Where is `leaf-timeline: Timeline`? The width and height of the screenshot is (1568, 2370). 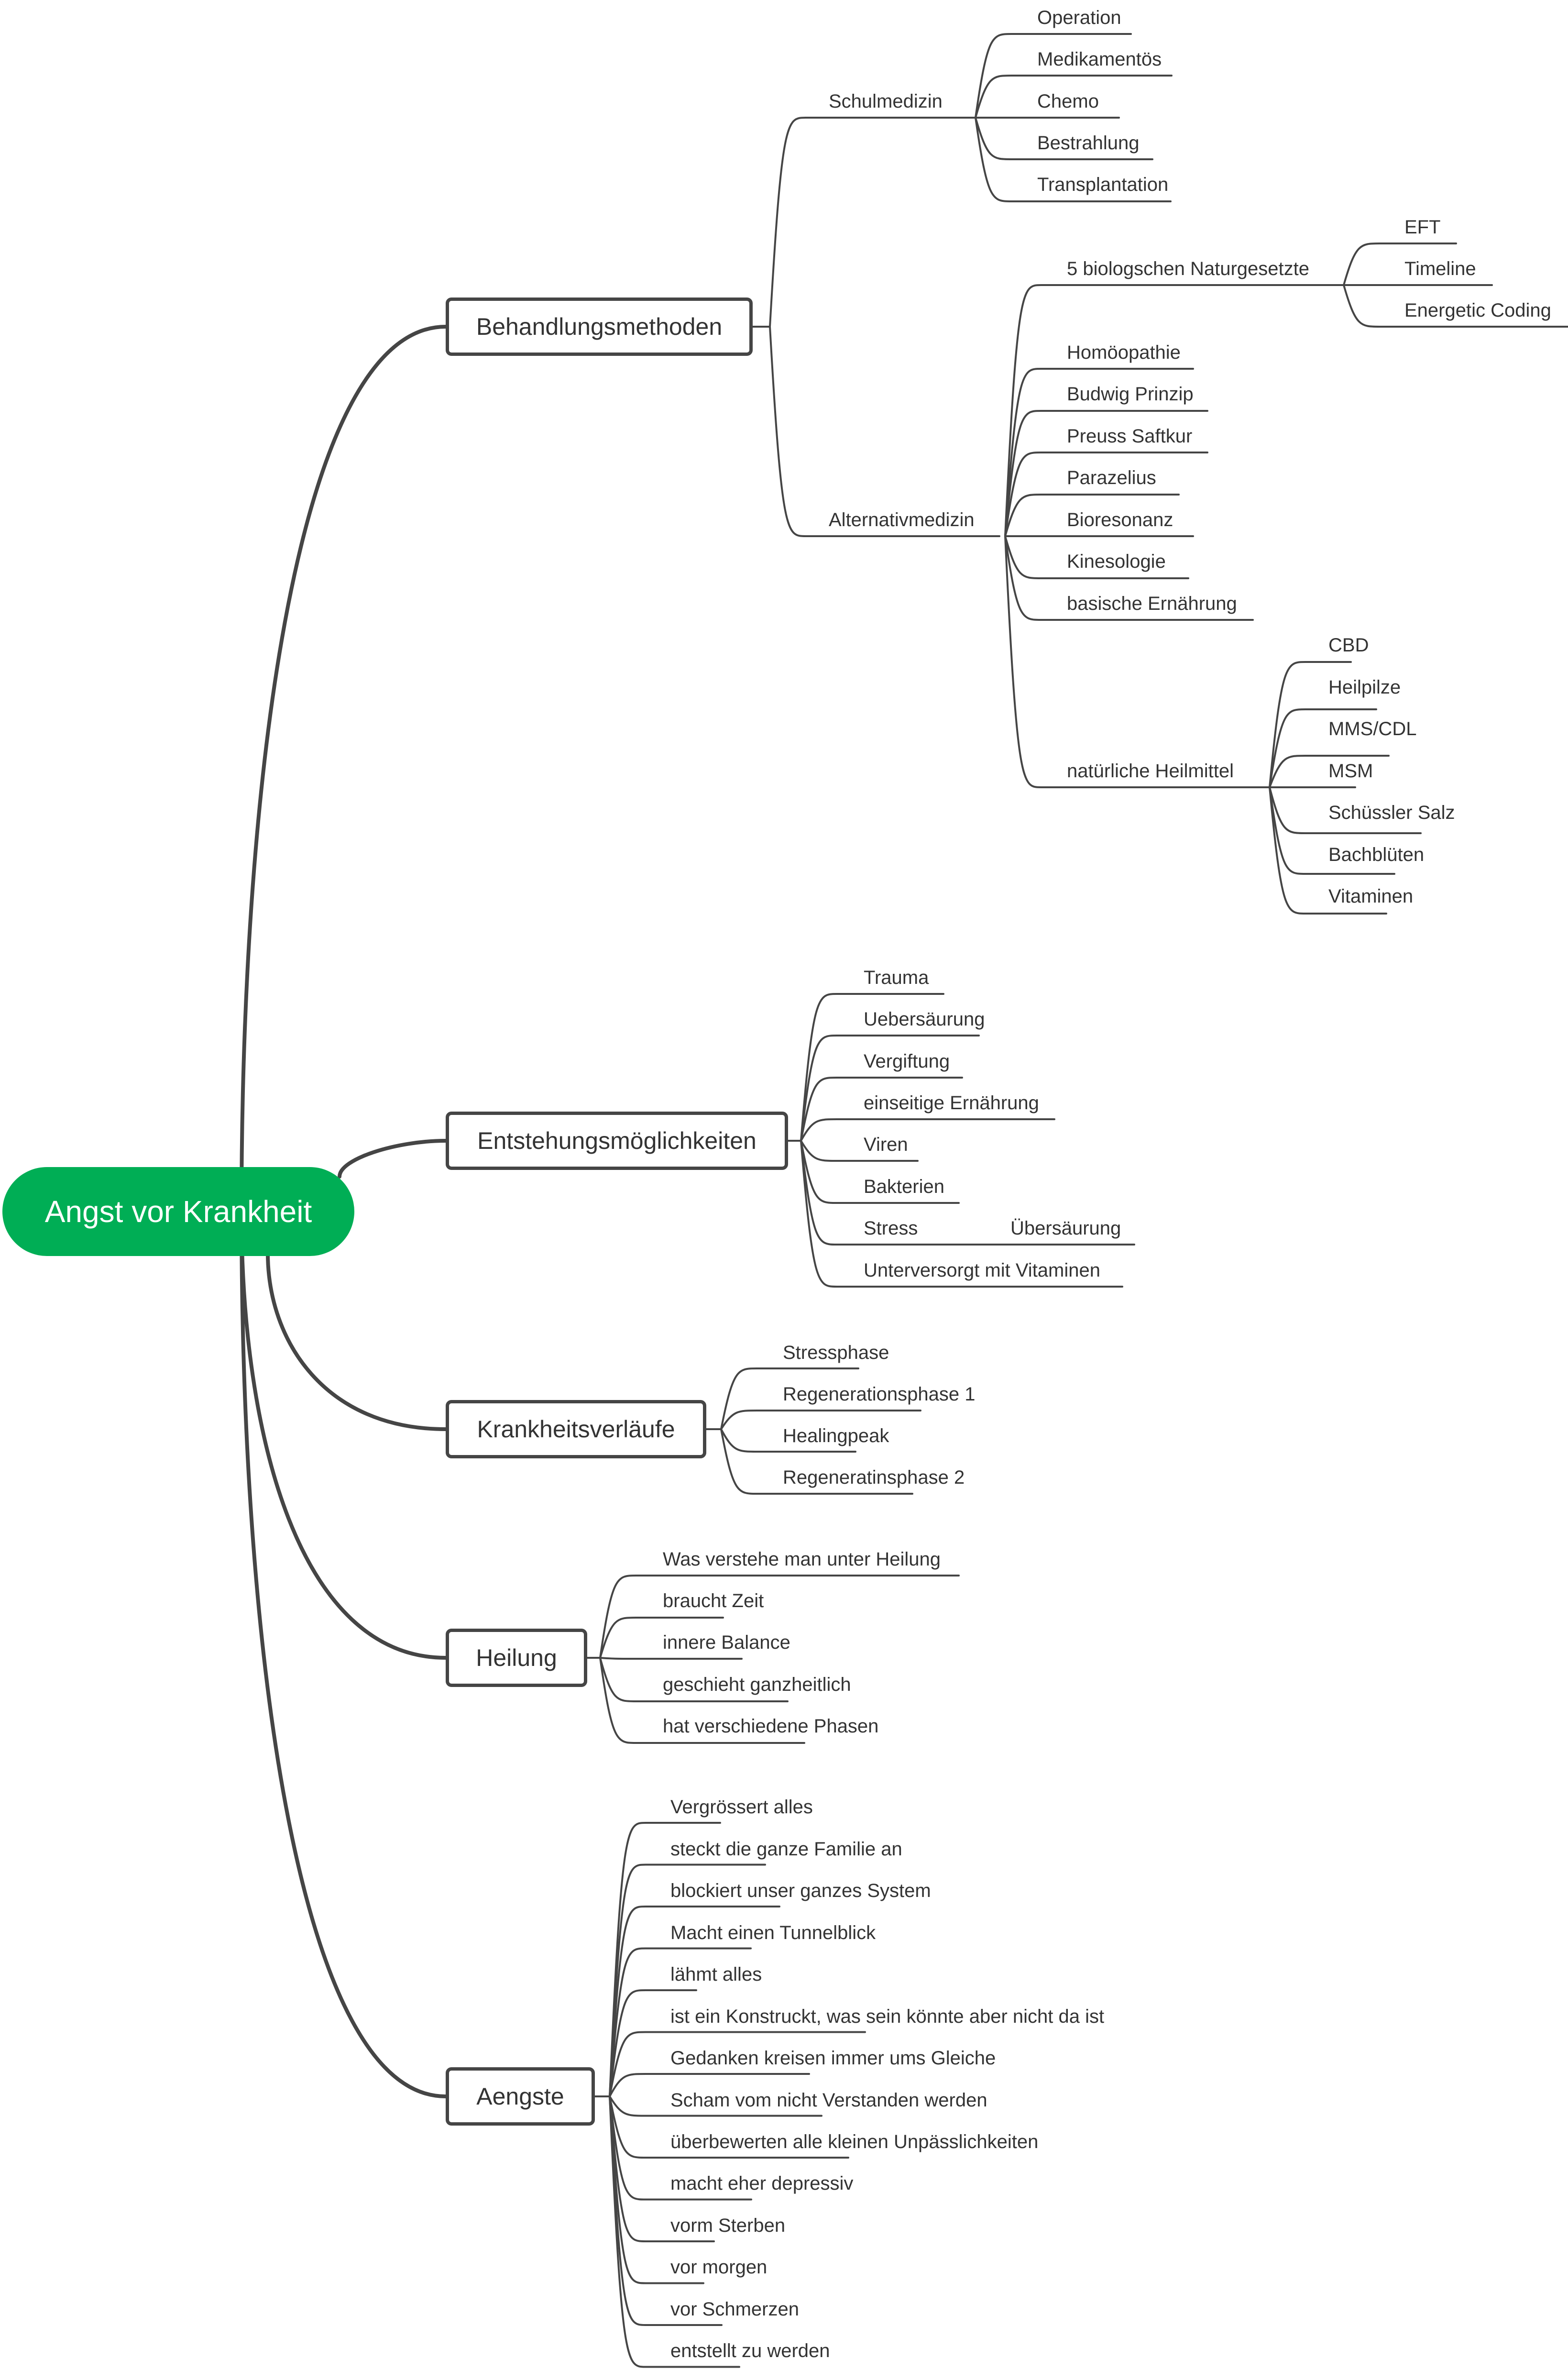 leaf-timeline: Timeline is located at coordinates (1440, 268).